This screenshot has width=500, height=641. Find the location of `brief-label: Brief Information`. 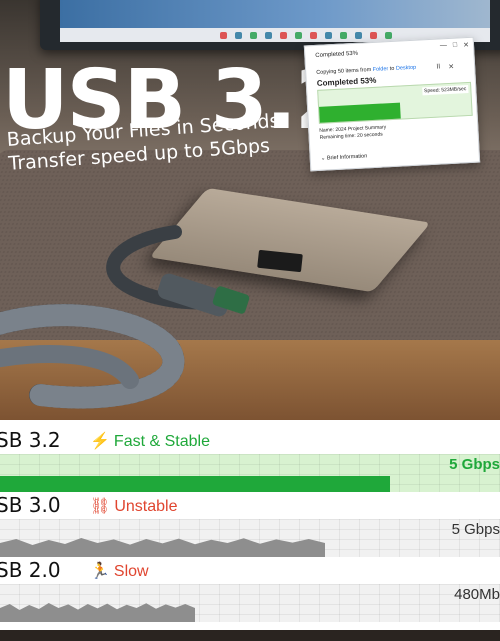

brief-label: Brief Information is located at coordinates (347, 157).